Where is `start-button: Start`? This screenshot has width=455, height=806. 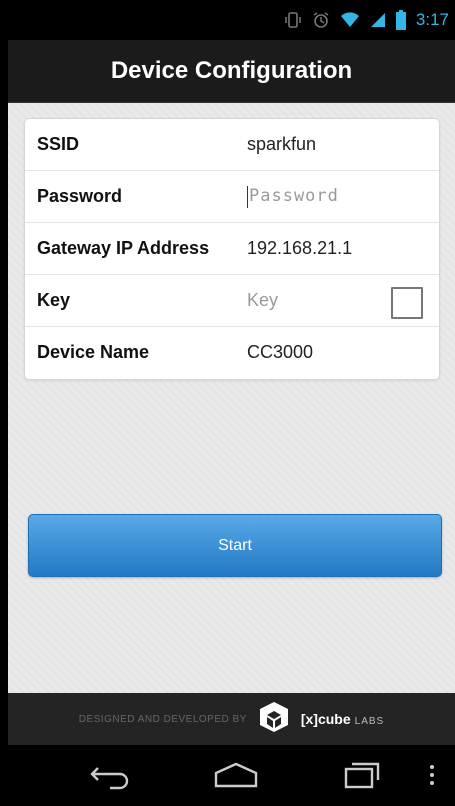 start-button: Start is located at coordinates (235, 545).